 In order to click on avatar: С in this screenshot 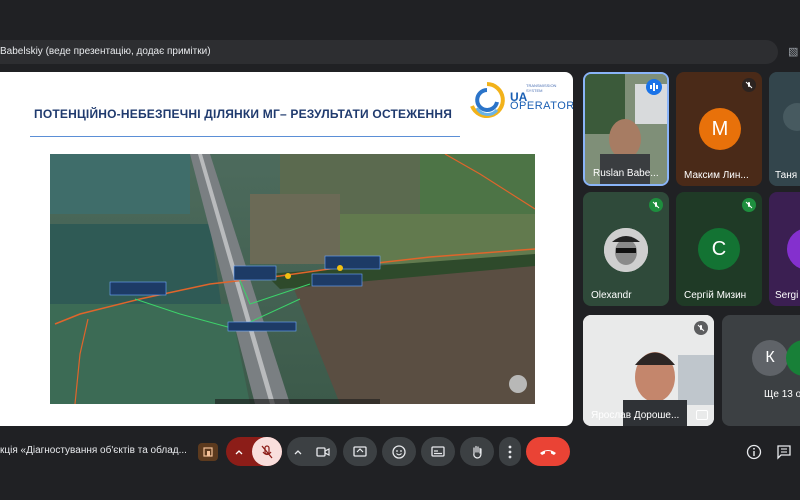, I will do `click(719, 249)`.